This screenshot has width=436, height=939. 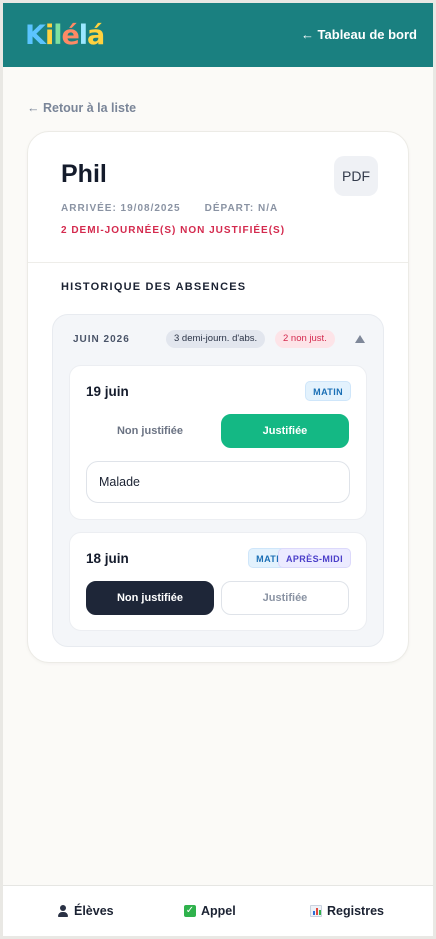 I want to click on back-to-list-link: ← Retour à la liste, so click(x=81, y=108).